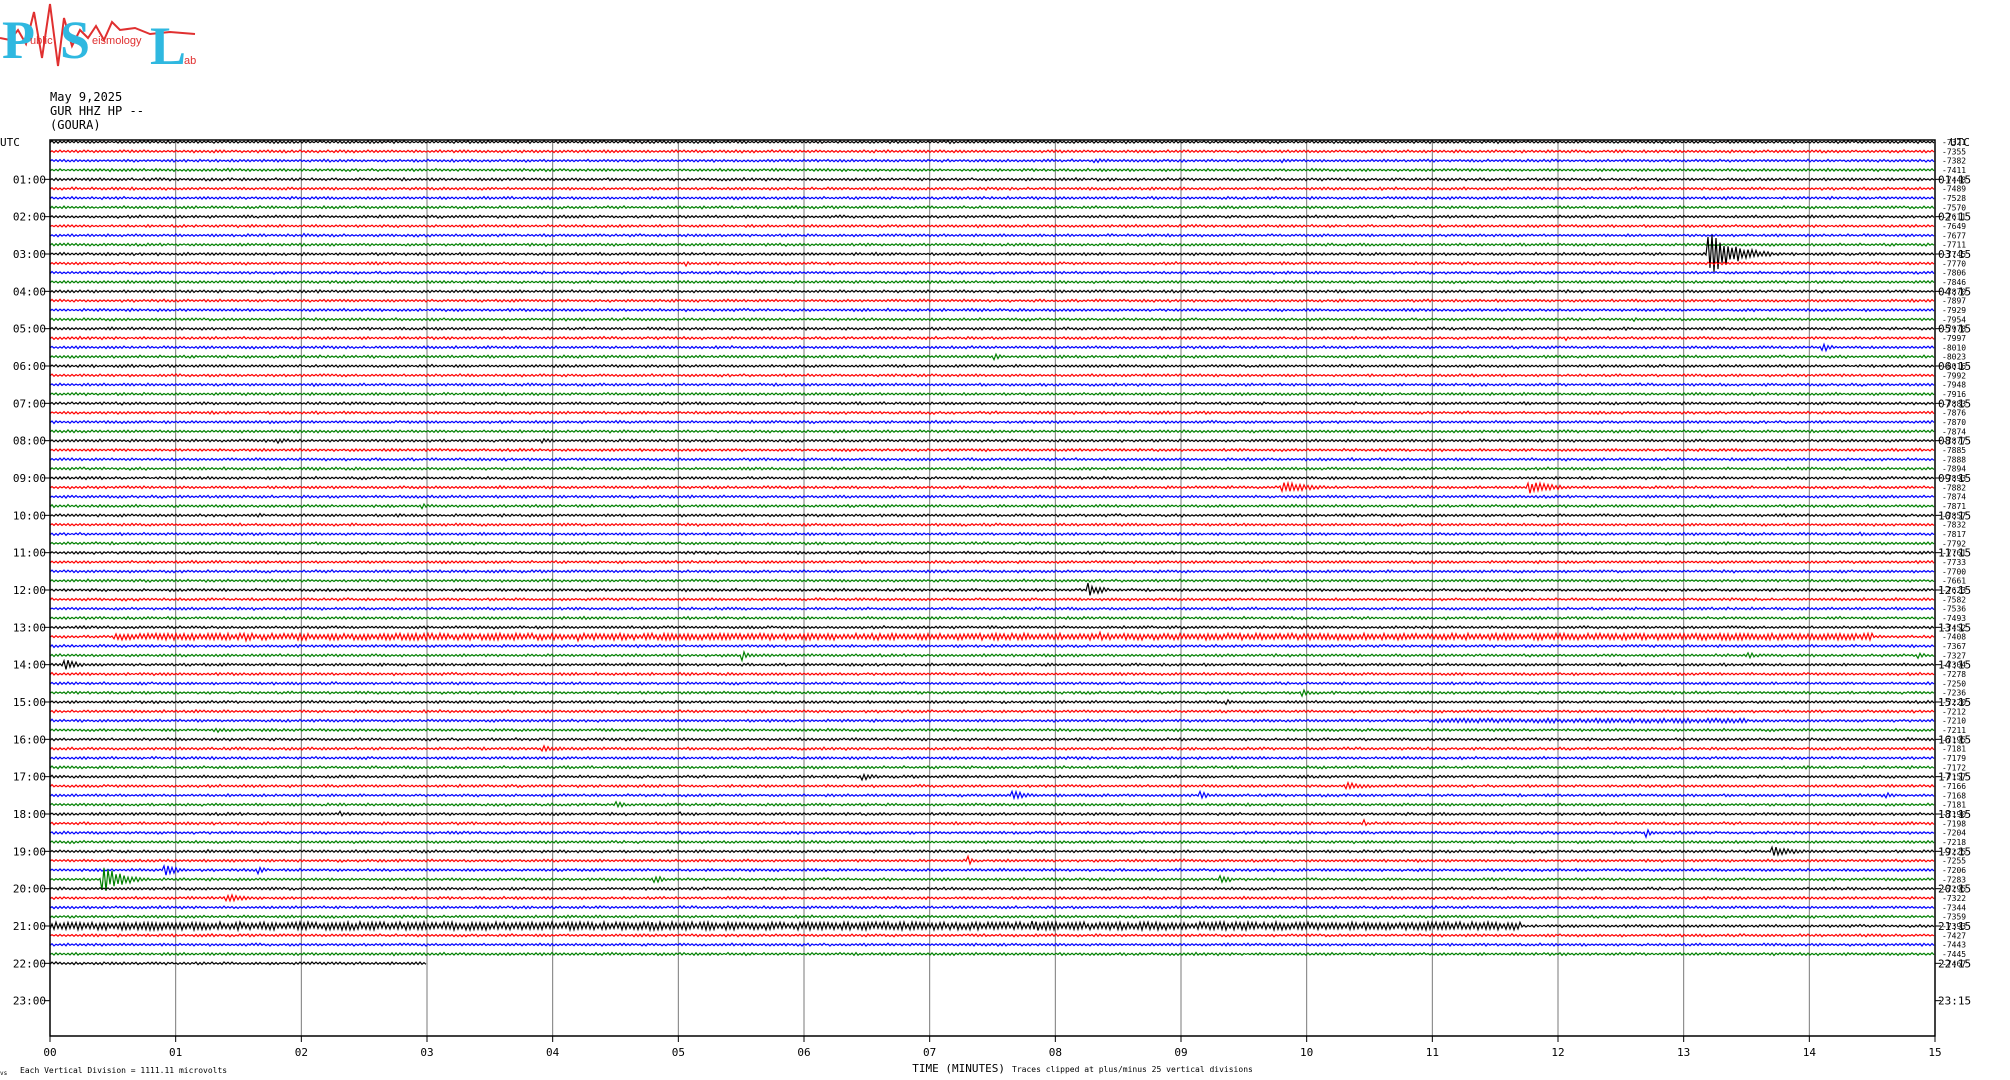 The height and width of the screenshot is (1080, 2010). What do you see at coordinates (1954, 889) in the screenshot?
I see `right-hour-label-20: 20:15` at bounding box center [1954, 889].